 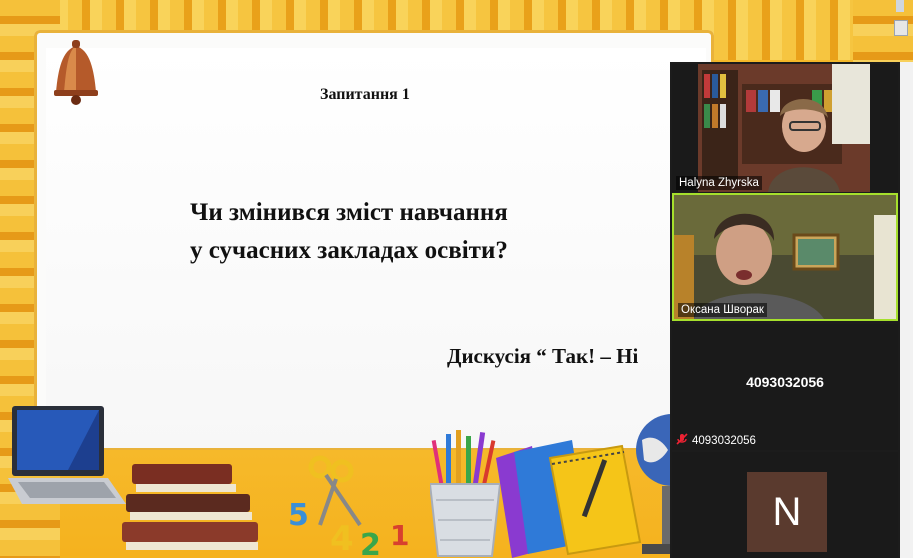 I want to click on participant-name: 4093032056, so click(x=724, y=440).